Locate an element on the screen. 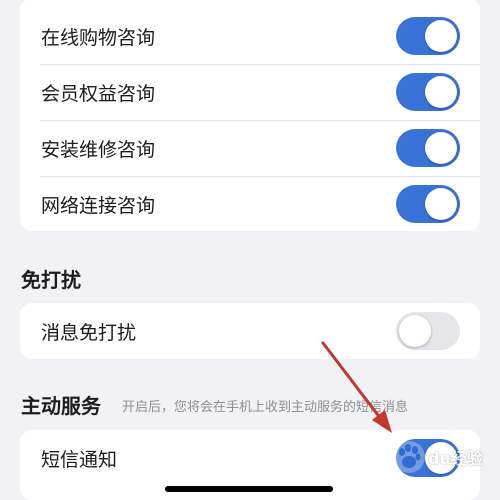 This screenshot has width=500, height=500. watermark: du经验 is located at coordinates (437, 457).